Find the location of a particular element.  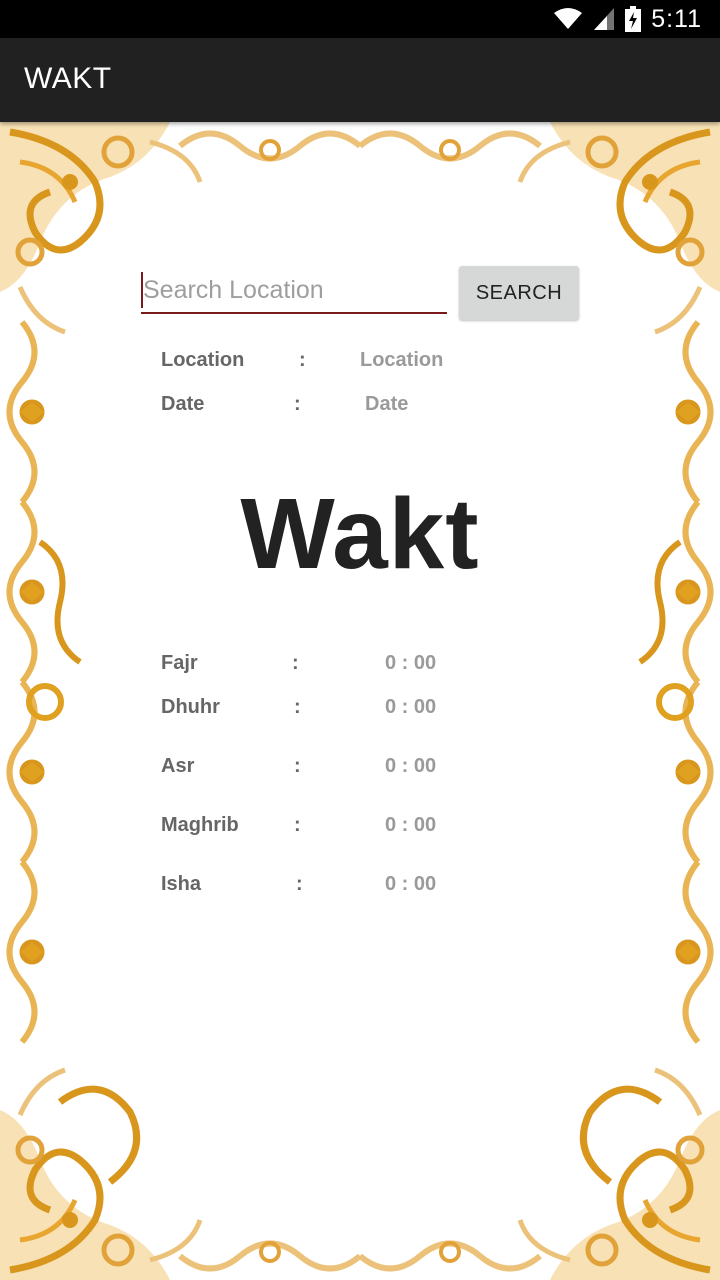

app-bar: WAKT is located at coordinates (360, 80).